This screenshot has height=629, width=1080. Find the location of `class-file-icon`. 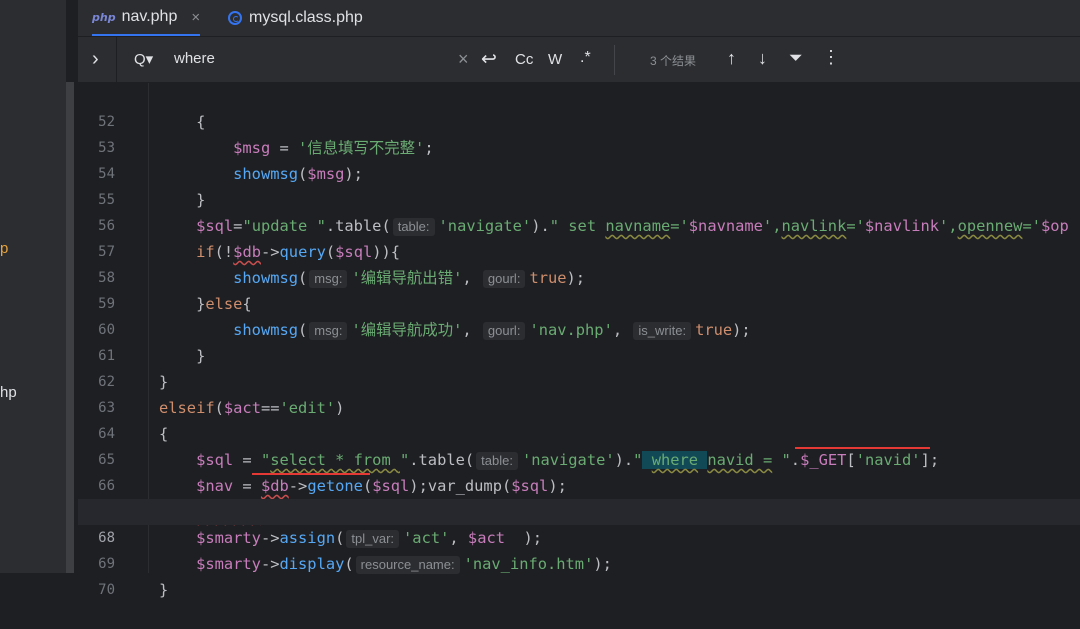

class-file-icon is located at coordinates (235, 18).